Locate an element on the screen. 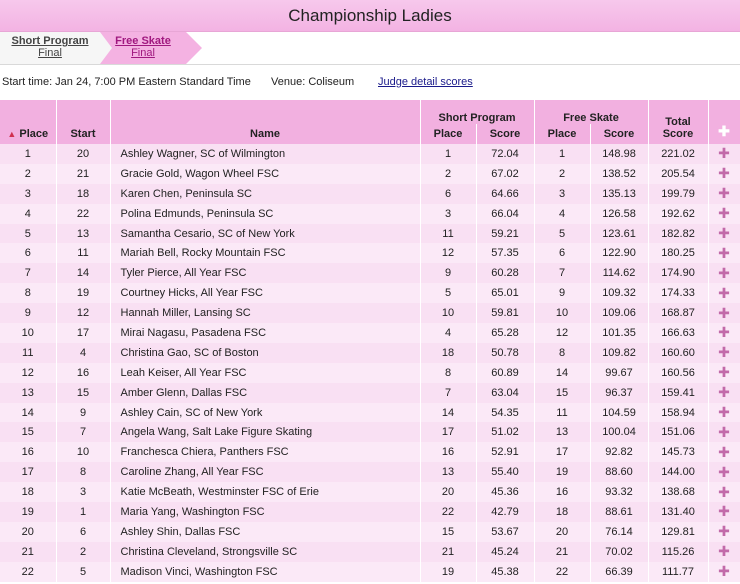  breadcrumb-label: Short Program is located at coordinates (50, 41).